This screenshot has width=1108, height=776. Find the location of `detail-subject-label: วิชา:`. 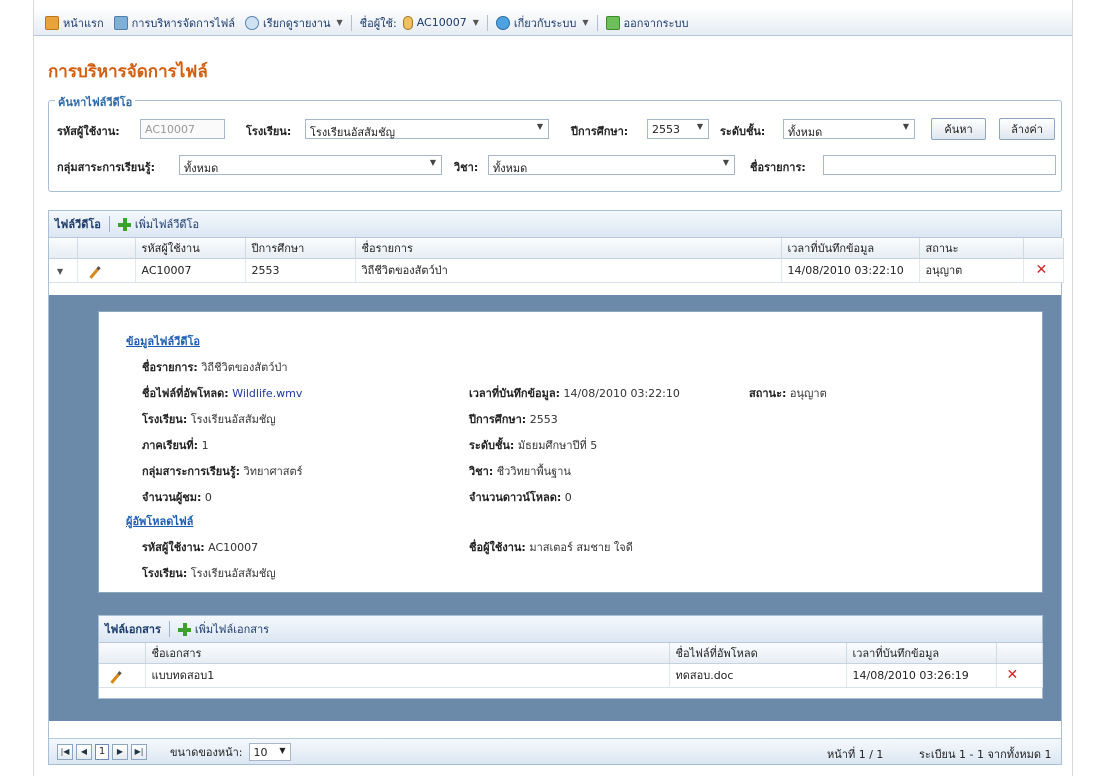

detail-subject-label: วิชา: is located at coordinates (481, 471).